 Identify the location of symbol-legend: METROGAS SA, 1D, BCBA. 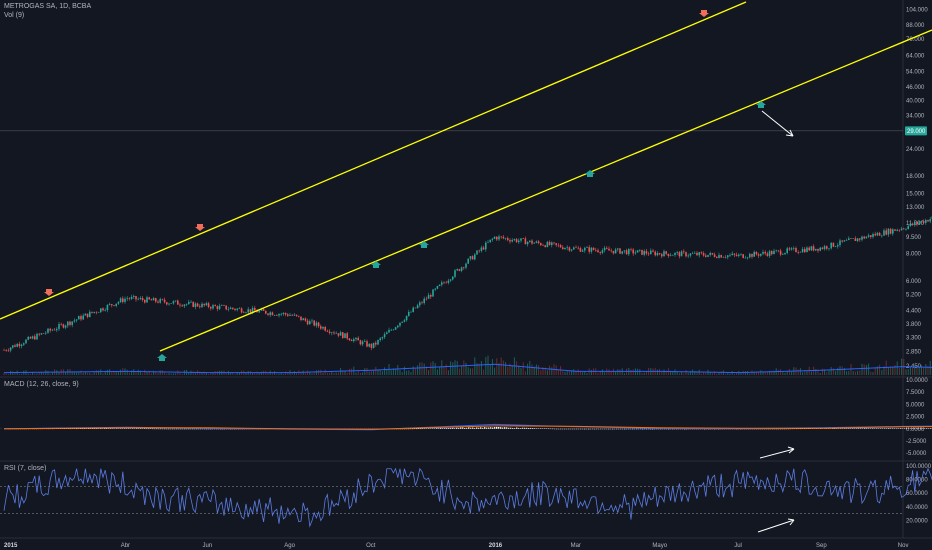
(48, 6).